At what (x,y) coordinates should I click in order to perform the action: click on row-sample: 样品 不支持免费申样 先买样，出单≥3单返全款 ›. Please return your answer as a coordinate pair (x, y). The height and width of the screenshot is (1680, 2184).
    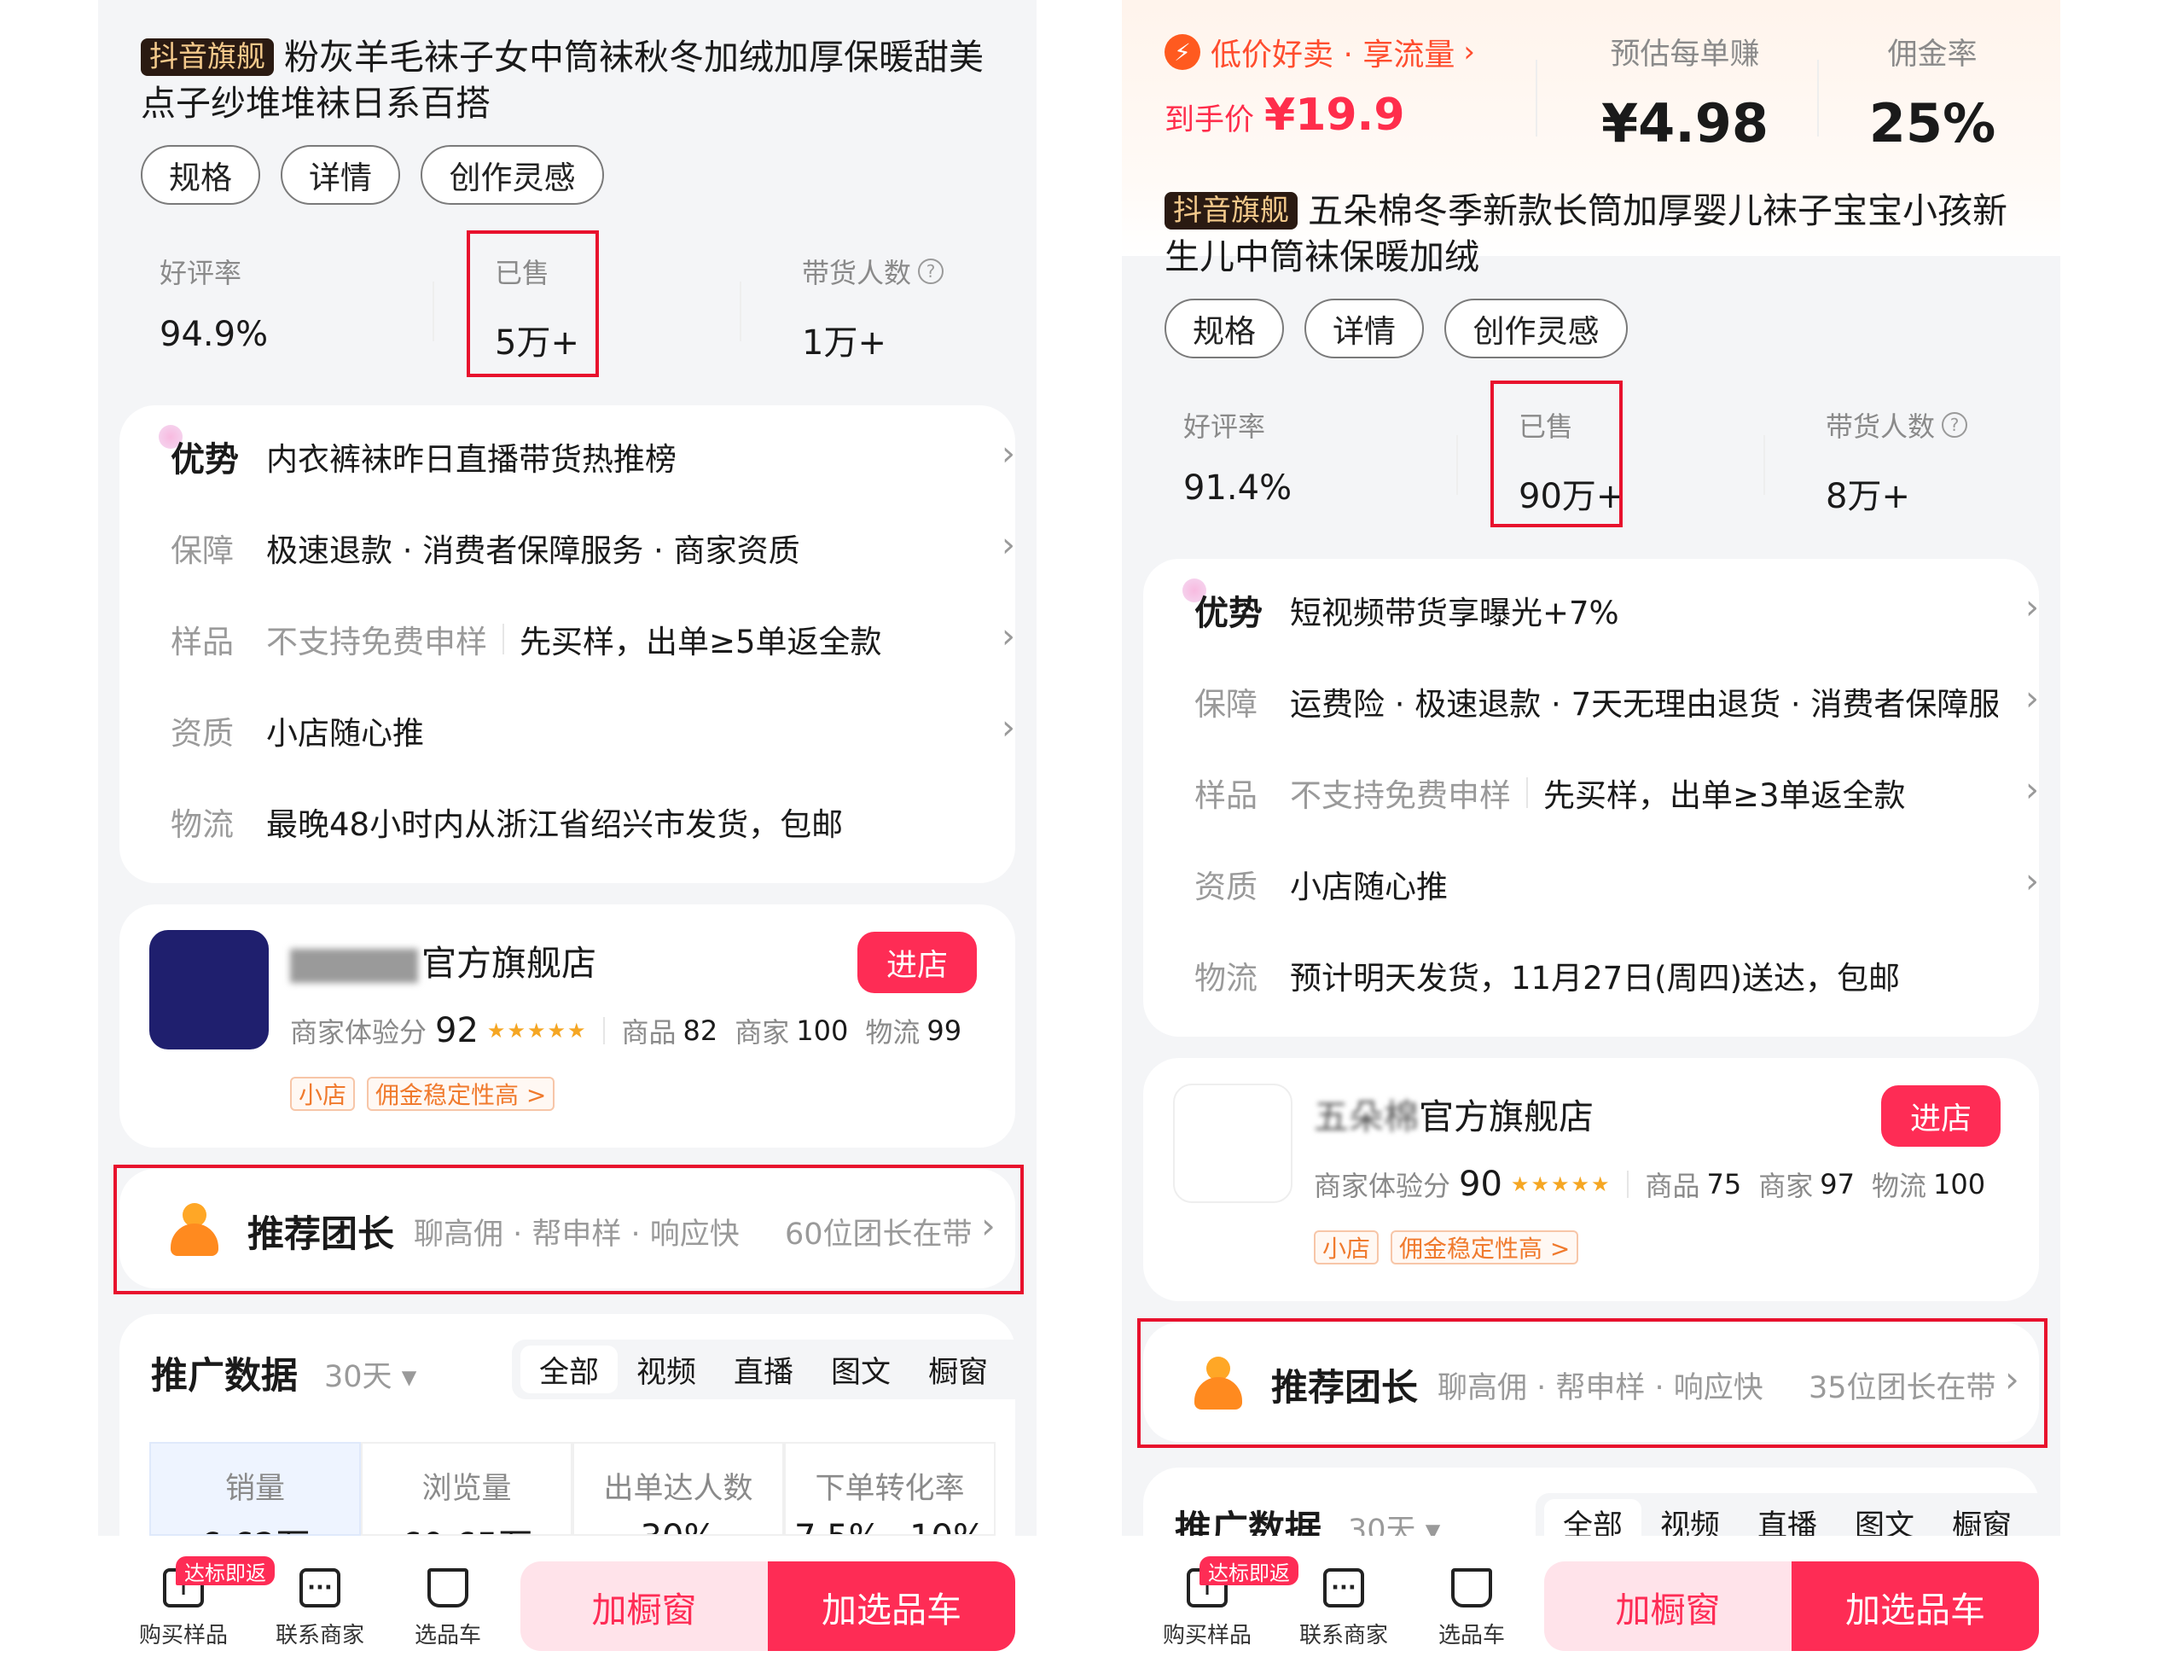
    Looking at the image, I should click on (1621, 792).